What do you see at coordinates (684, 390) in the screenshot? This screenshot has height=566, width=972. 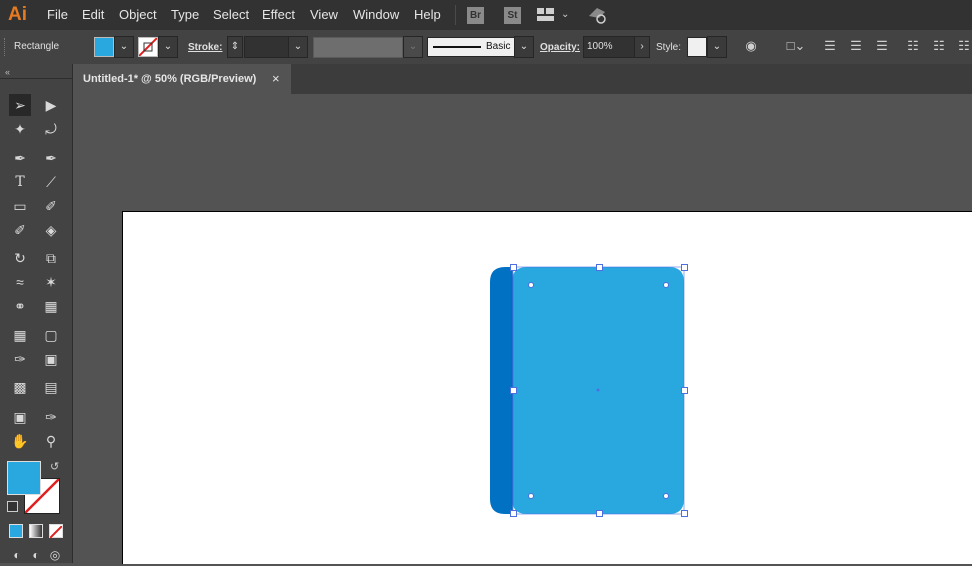 I see `handle-middle-right` at bounding box center [684, 390].